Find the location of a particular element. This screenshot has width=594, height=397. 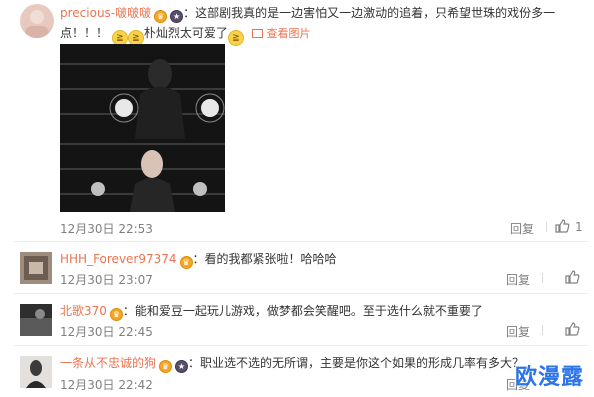

comment-time: 12月30日 22:53 is located at coordinates (106, 229).